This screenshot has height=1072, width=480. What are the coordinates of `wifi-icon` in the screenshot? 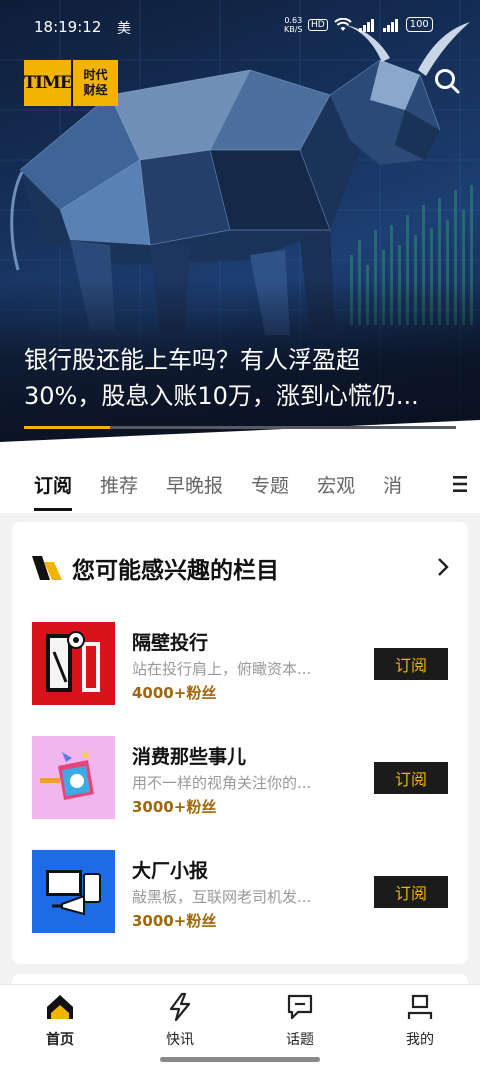 It's located at (343, 24).